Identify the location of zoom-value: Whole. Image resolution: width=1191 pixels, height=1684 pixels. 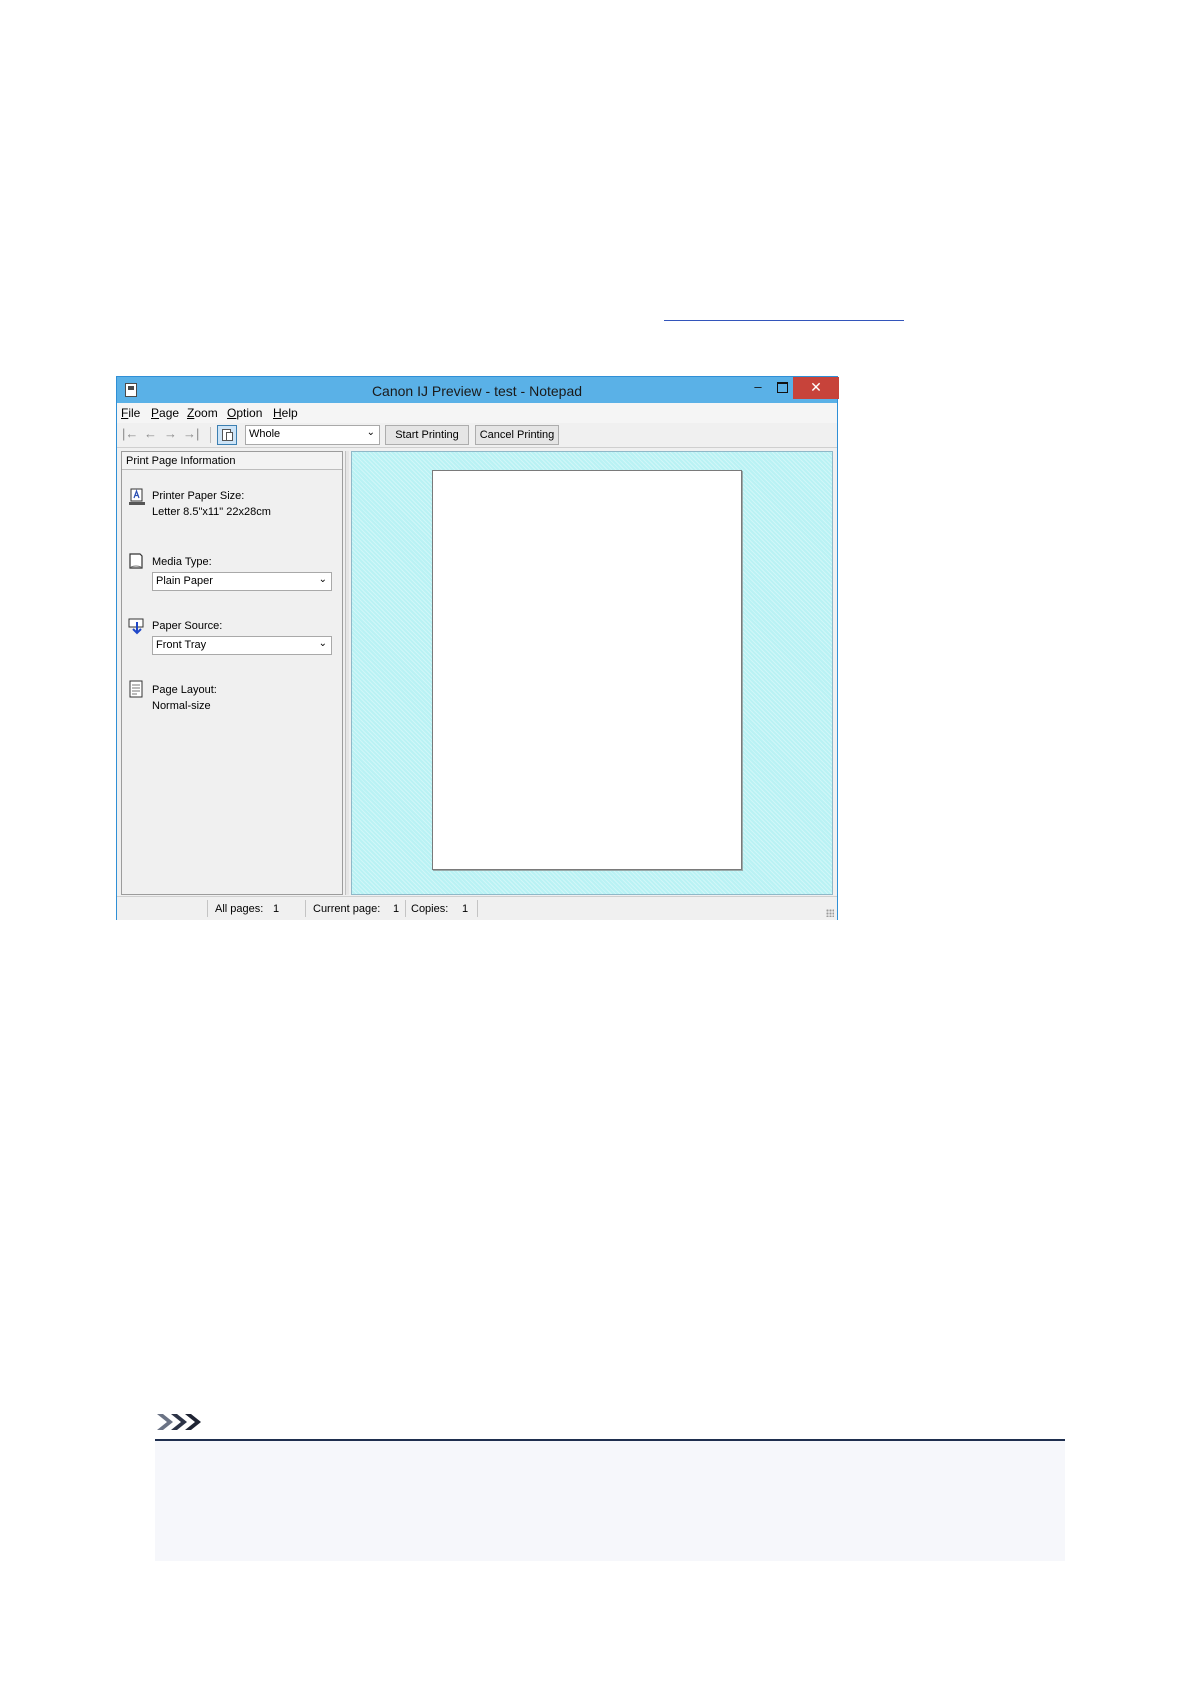
(265, 434).